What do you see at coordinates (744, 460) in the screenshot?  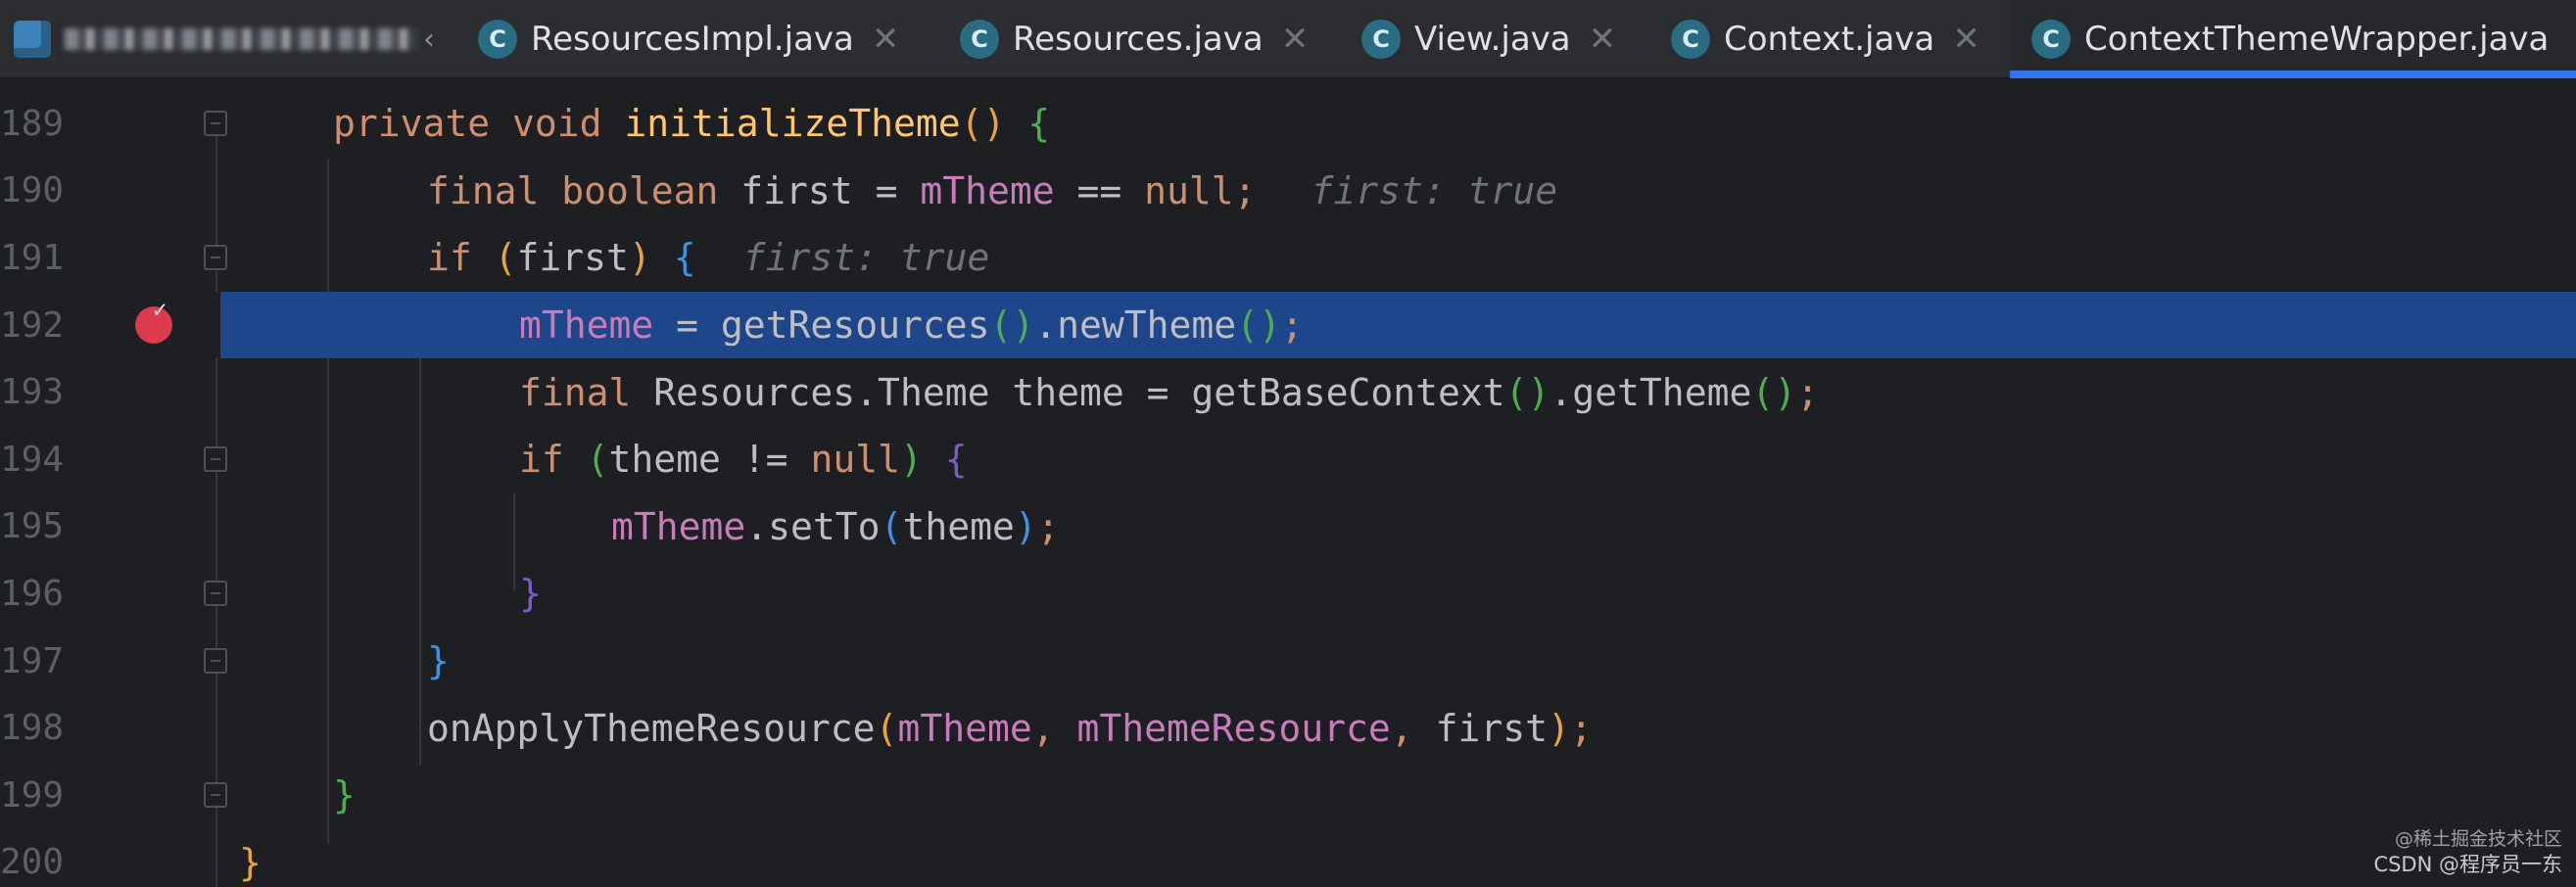 I see `code-text: if (theme != null) {` at bounding box center [744, 460].